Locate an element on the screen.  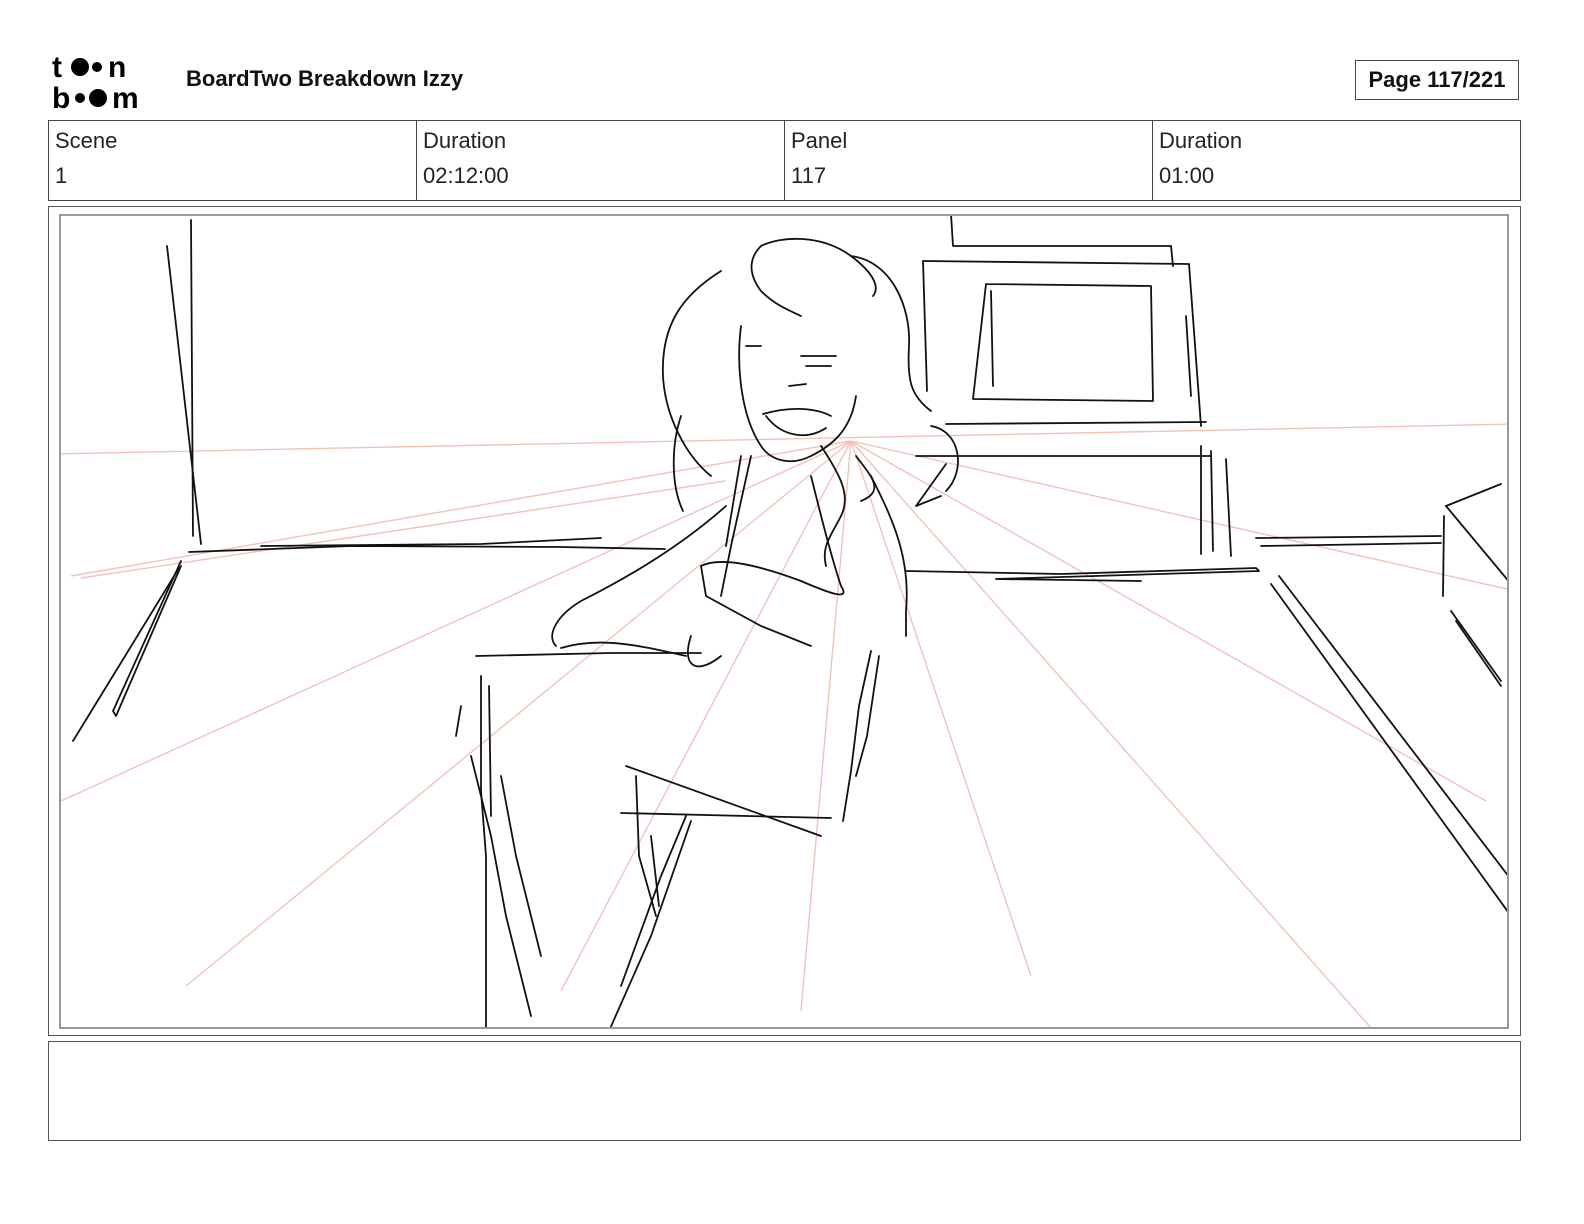
panel-label: Panel is located at coordinates (819, 140).